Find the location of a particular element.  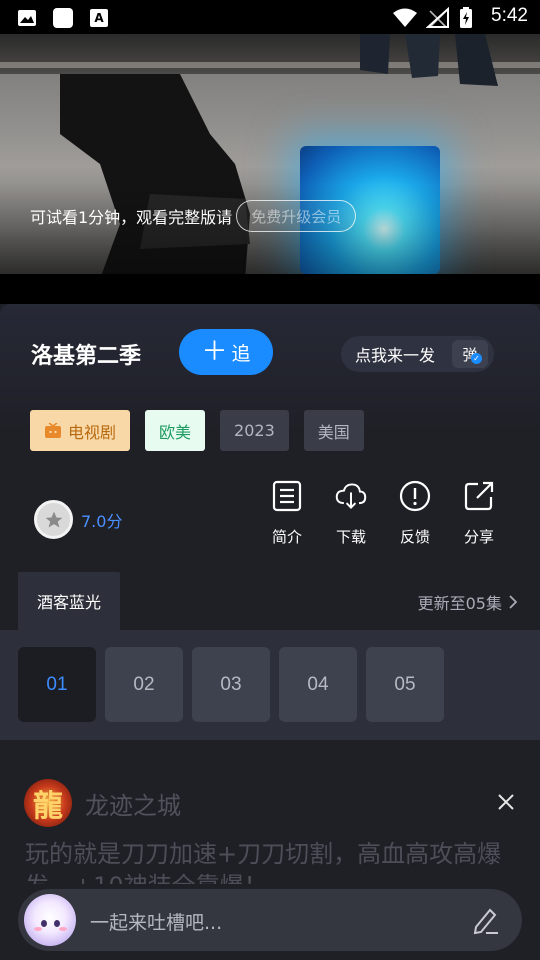

feedback-label: 反馈 is located at coordinates (414, 537).